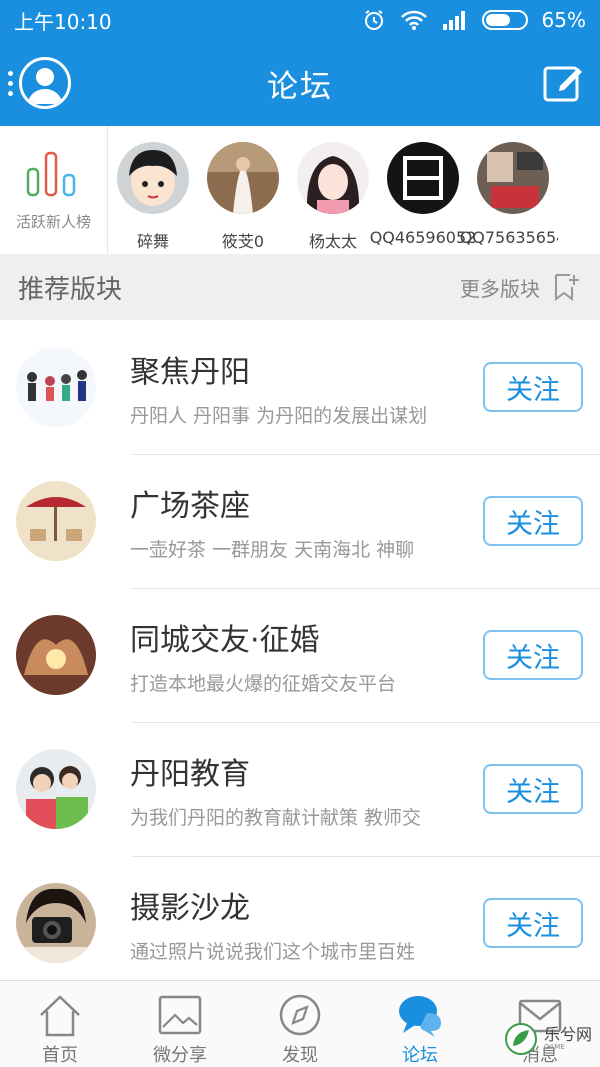 The width and height of the screenshot is (600, 1067). What do you see at coordinates (300, 521) in the screenshot?
I see `forum-item: 广场茶座 一壶好茶 一群朋友 天南海北 神聊 关注` at bounding box center [300, 521].